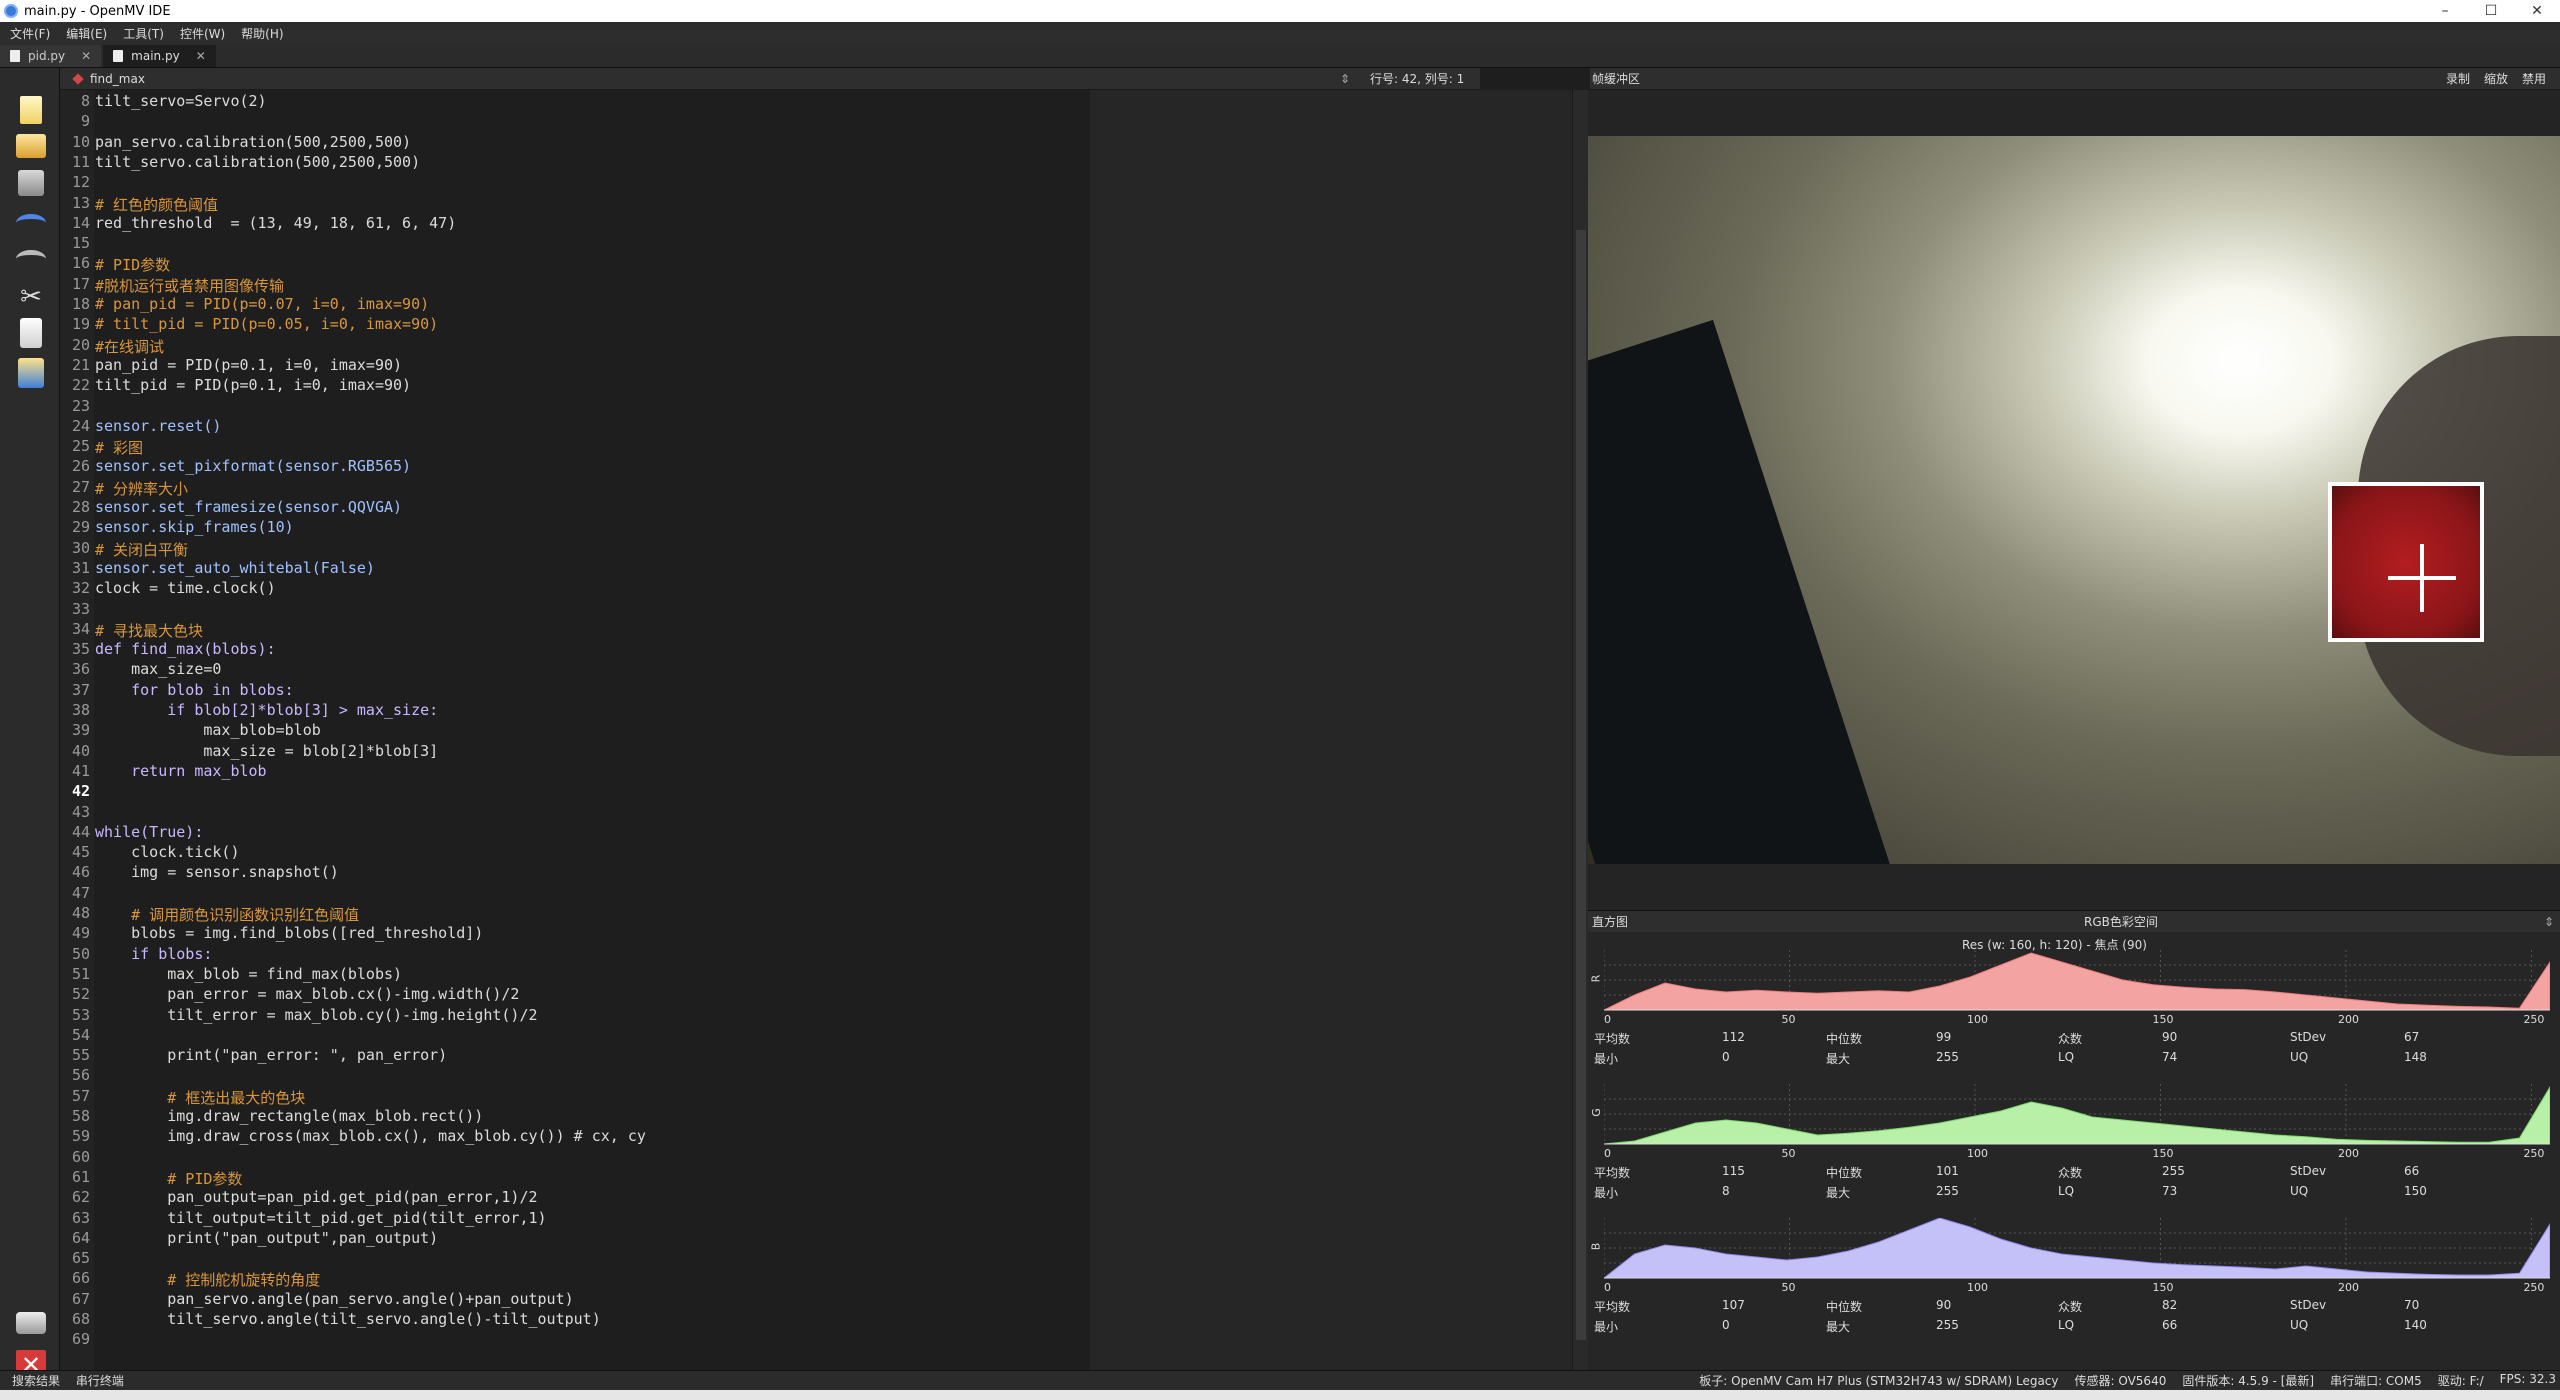 Image resolution: width=2560 pixels, height=1400 pixels. I want to click on code-line: sensor.skip_frames(10), so click(194, 527).